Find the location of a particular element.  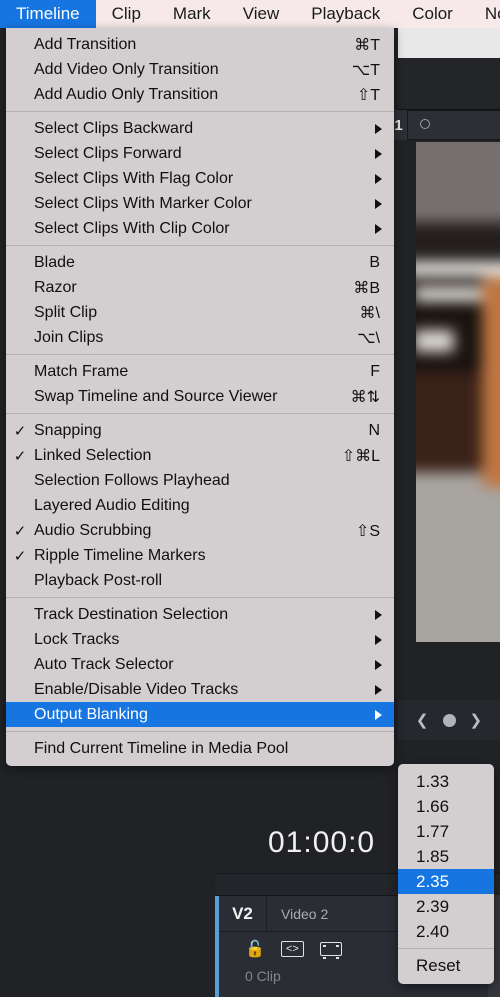

blanking-option-1-85: 1.85 is located at coordinates (446, 856).